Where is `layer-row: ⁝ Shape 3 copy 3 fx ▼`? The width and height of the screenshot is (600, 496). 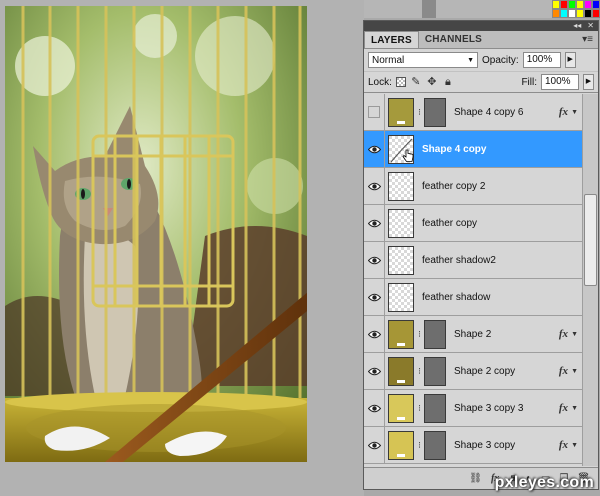
layer-row: ⁝ Shape 3 copy 3 fx ▼ is located at coordinates (473, 408).